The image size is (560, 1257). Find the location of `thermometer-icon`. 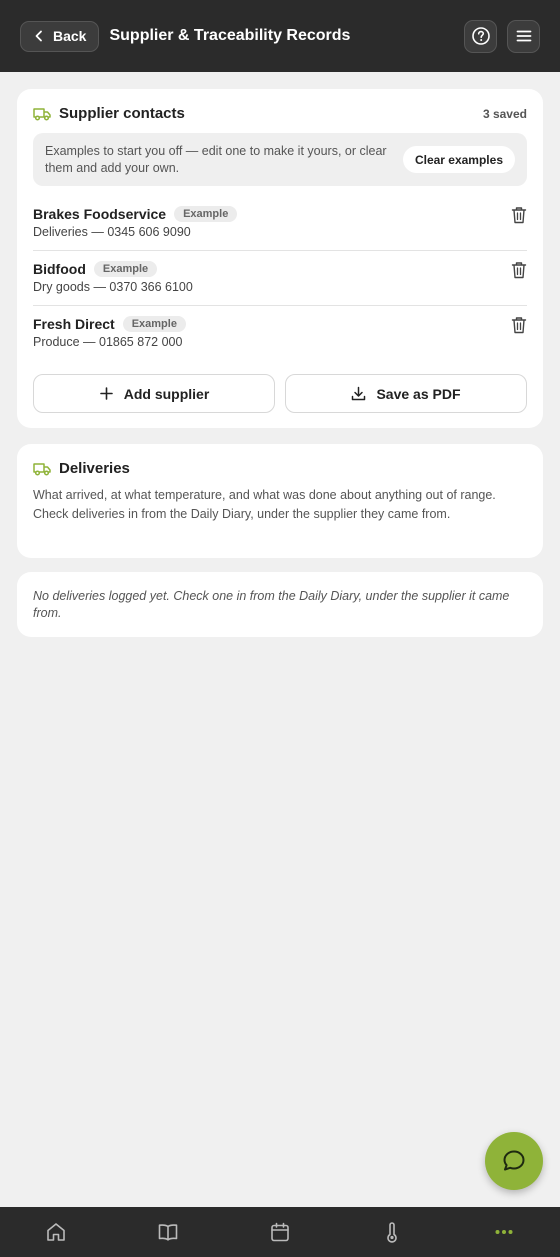

thermometer-icon is located at coordinates (392, 1232).